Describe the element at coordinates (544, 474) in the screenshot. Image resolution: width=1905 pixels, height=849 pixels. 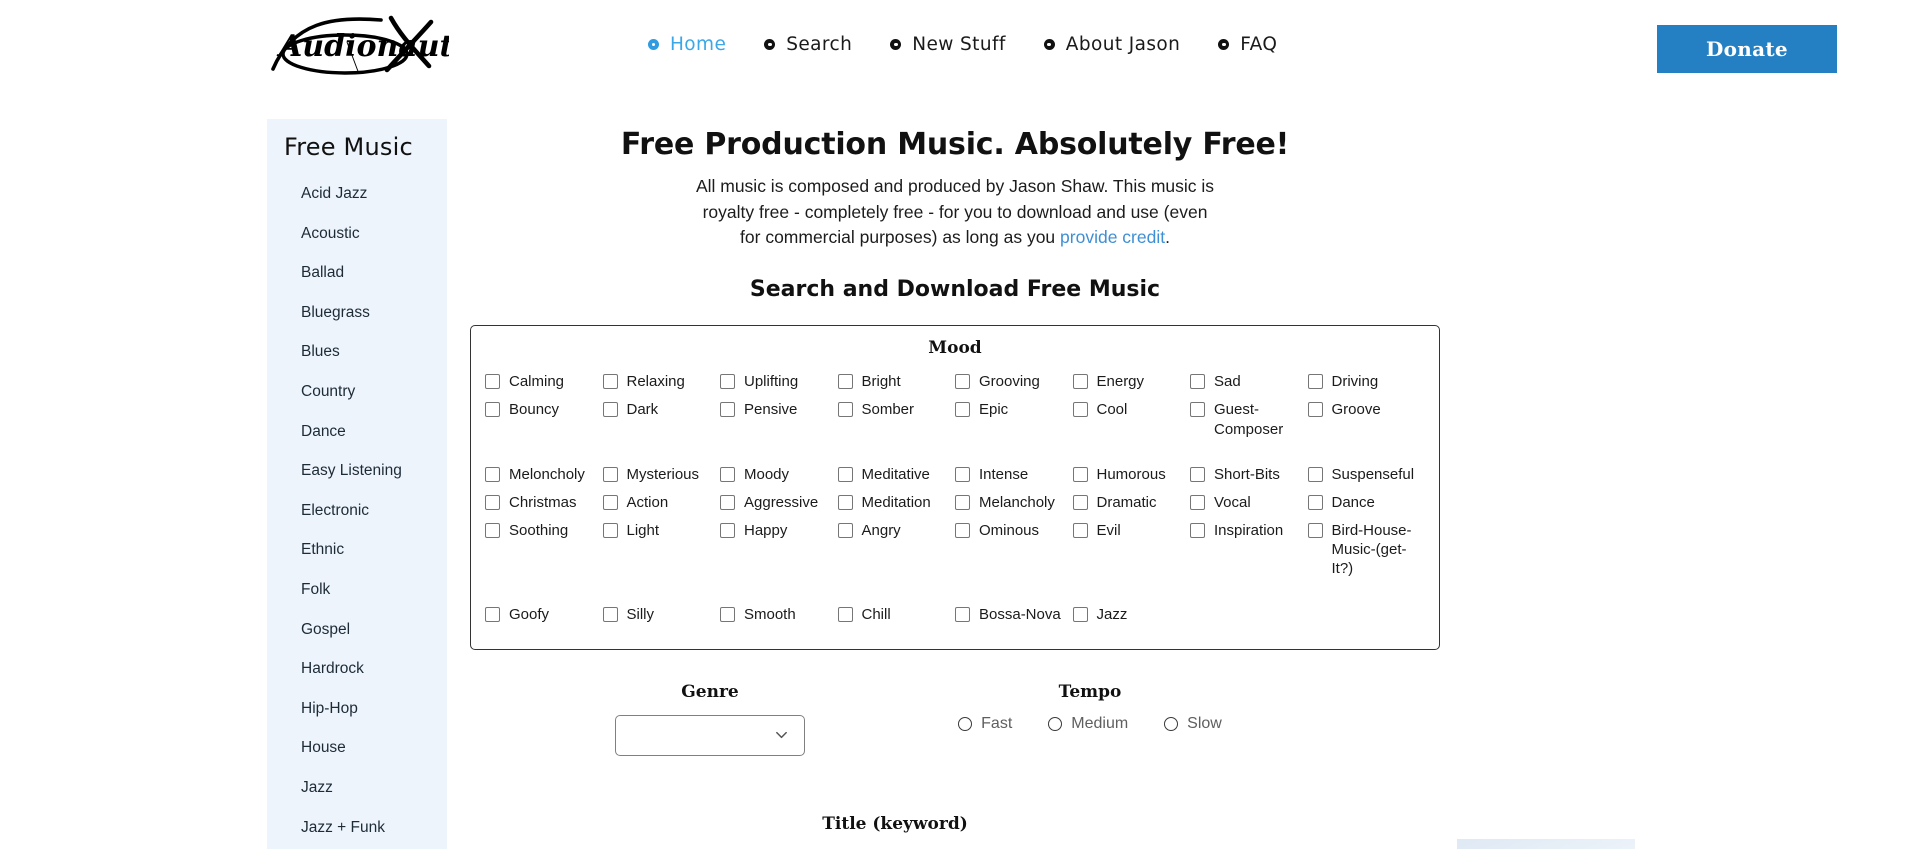
I see `mood-checkbox-meloncholy: Meloncholy` at that location.